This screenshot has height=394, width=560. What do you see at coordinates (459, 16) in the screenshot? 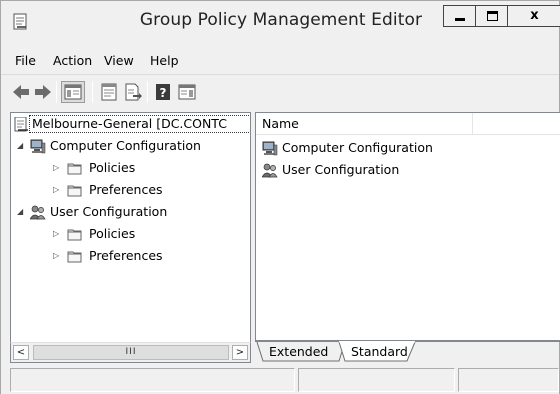
I see `minimize-button` at bounding box center [459, 16].